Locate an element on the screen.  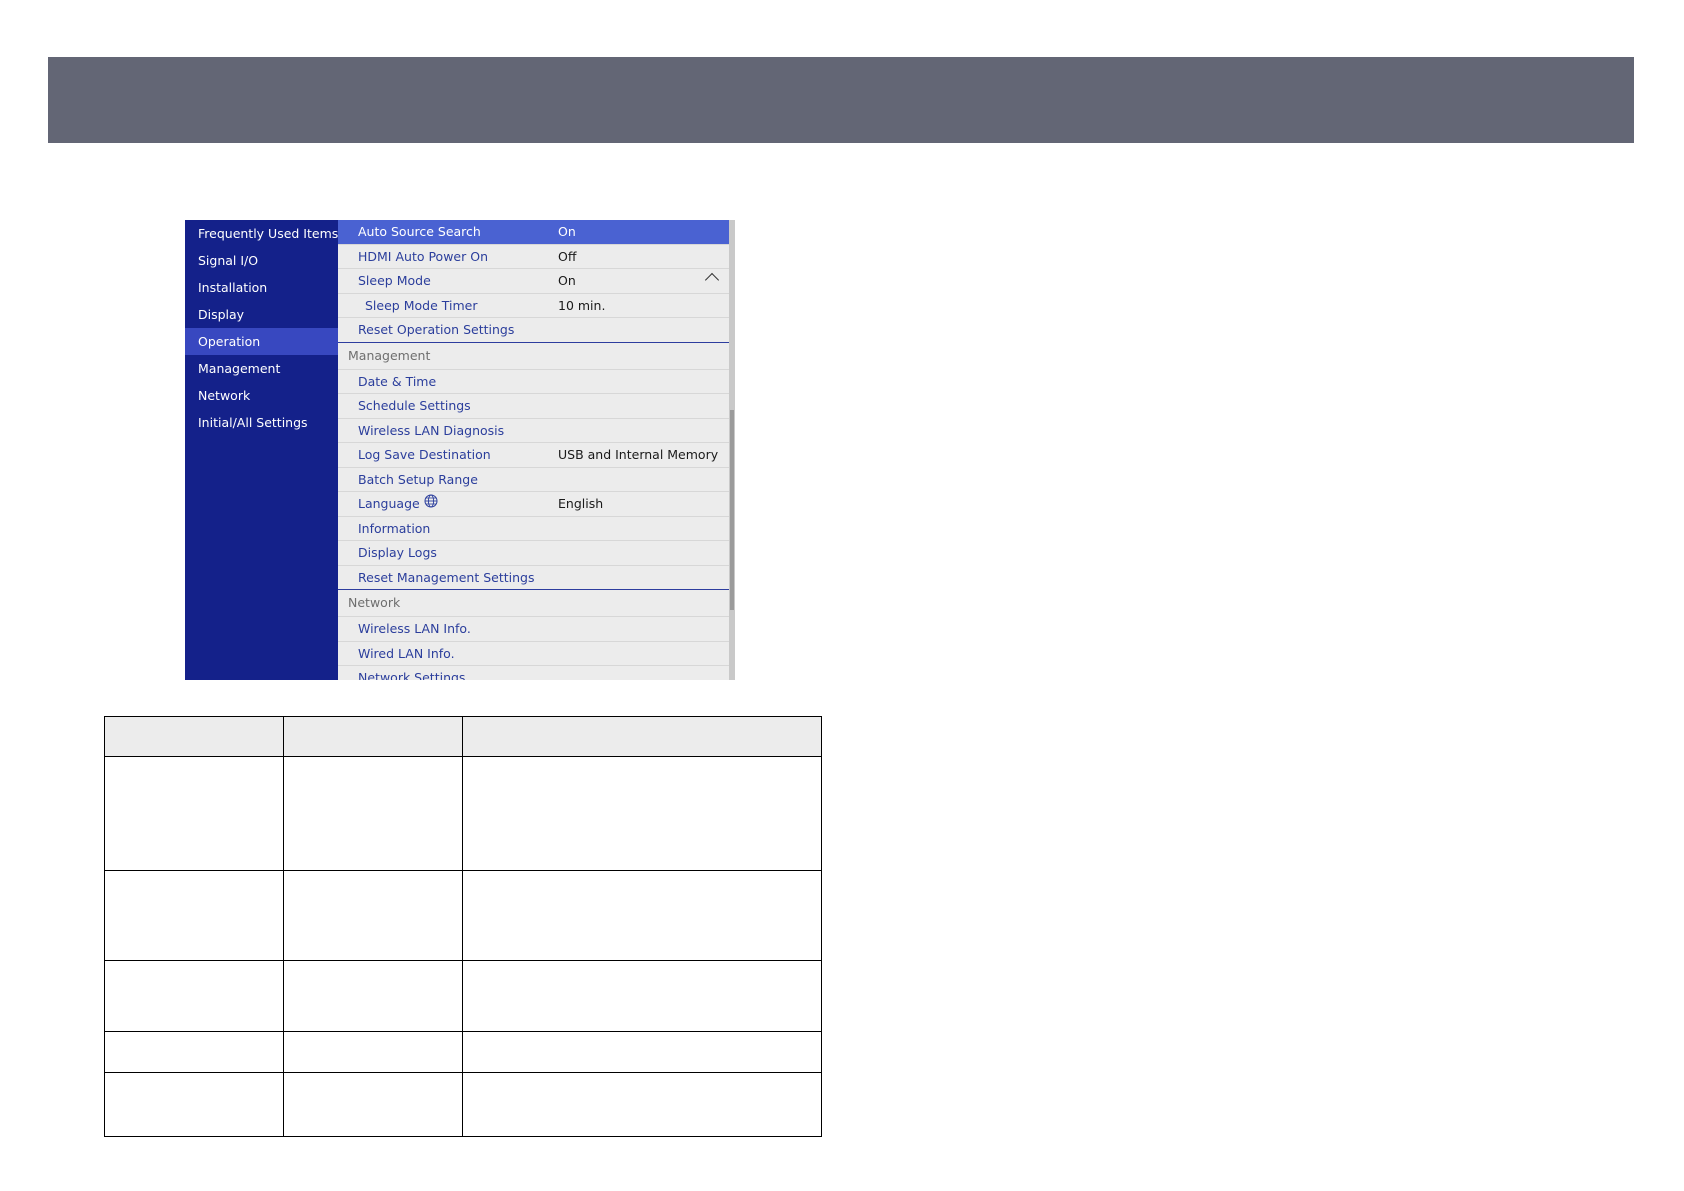
menu-row-label: Sleep Mode is located at coordinates (394, 280).